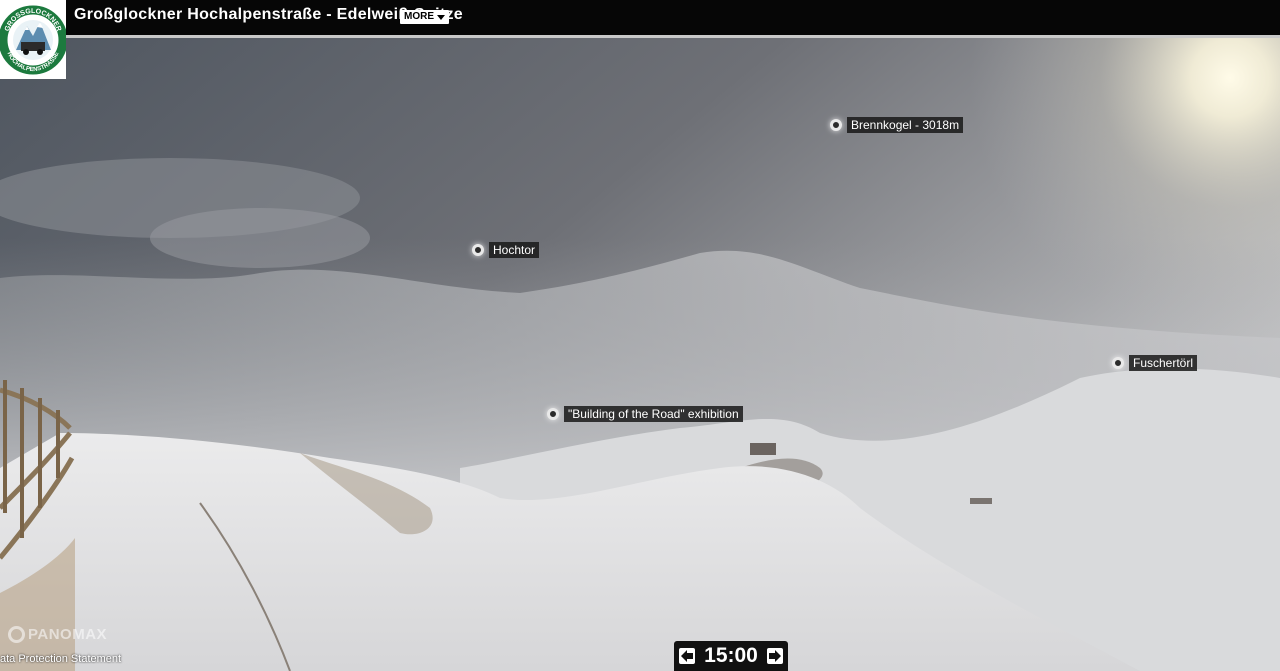  I want to click on hotspot-hochtor: Hochtor, so click(506, 250).